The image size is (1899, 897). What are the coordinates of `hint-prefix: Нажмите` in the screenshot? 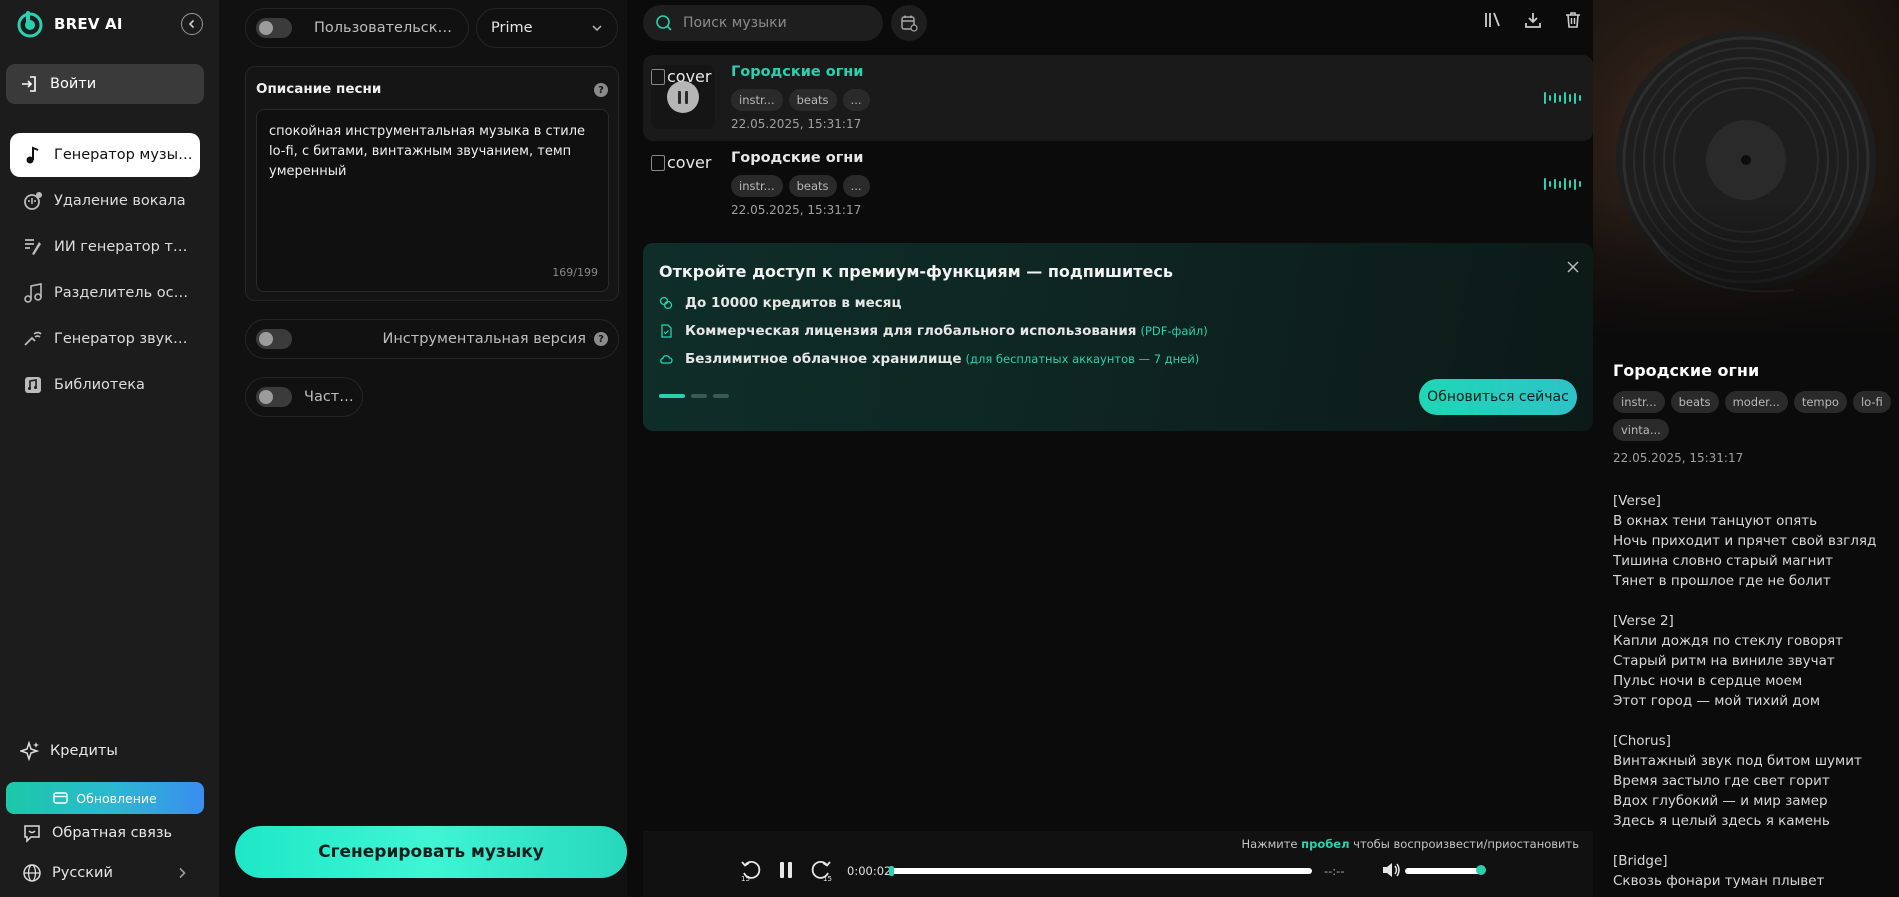 It's located at (1269, 844).